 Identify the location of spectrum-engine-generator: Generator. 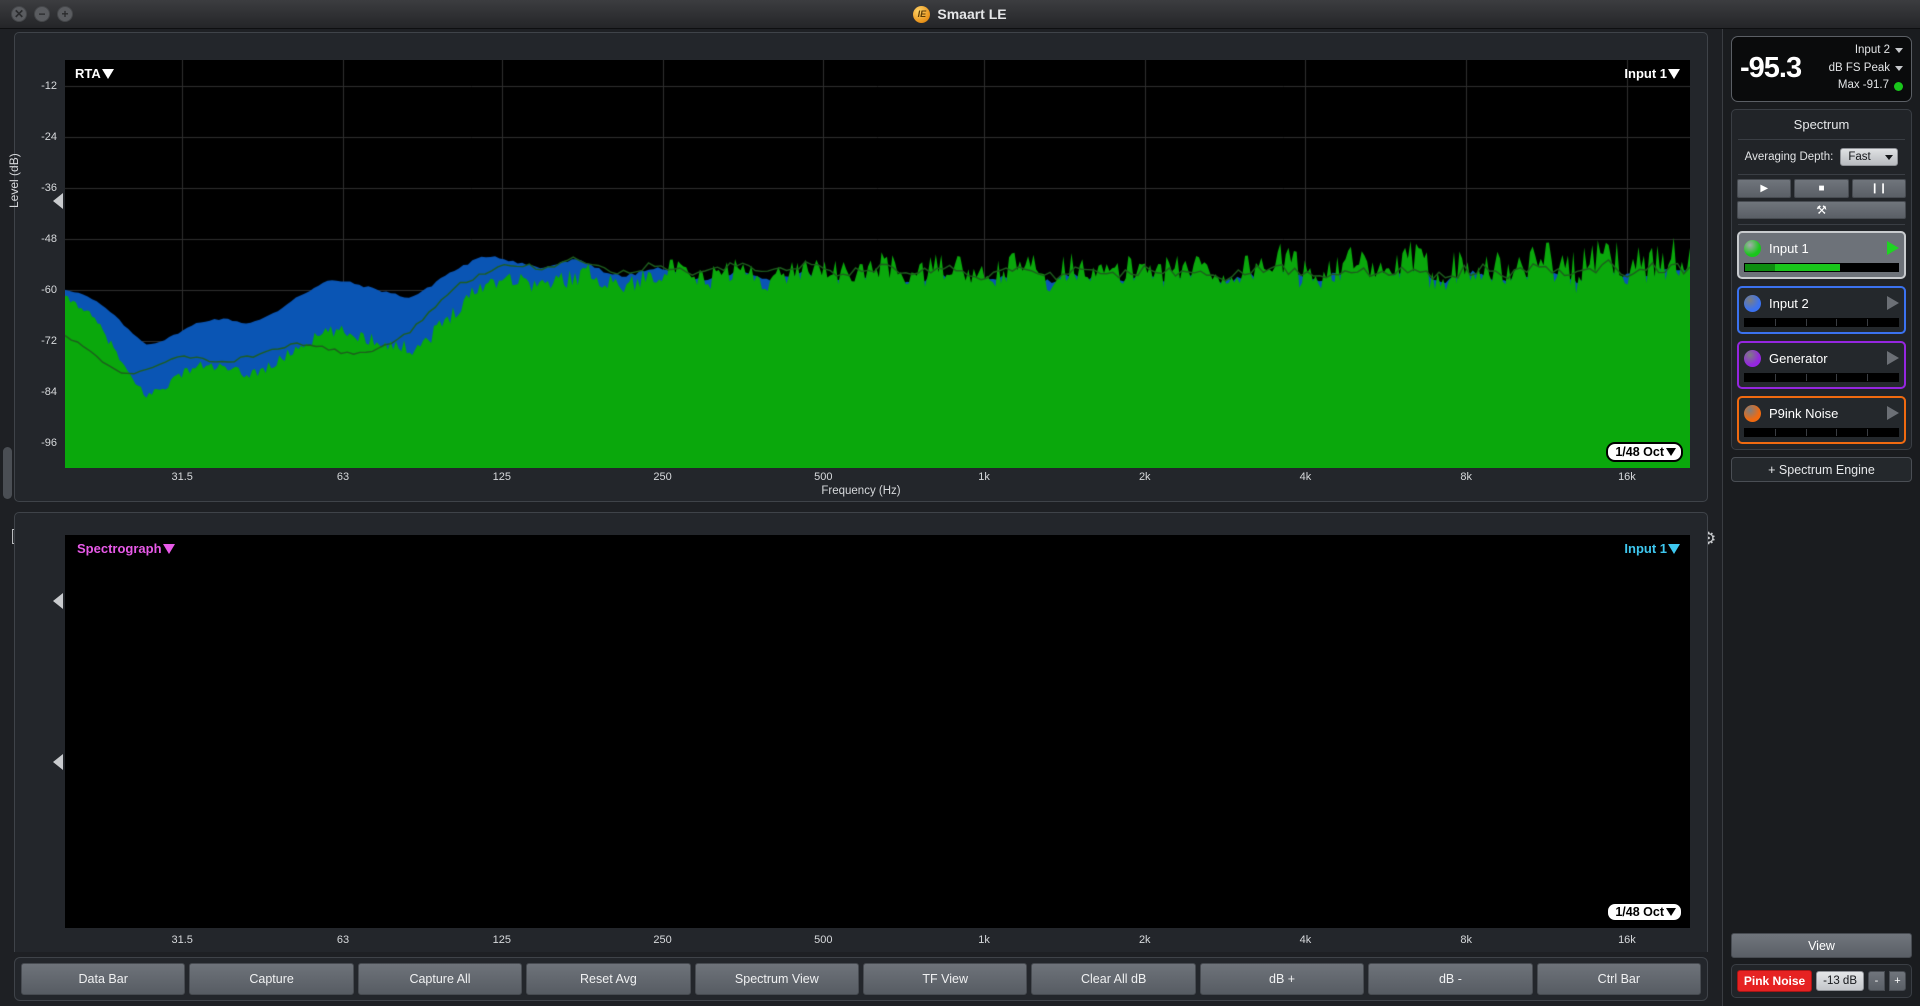
(1821, 365).